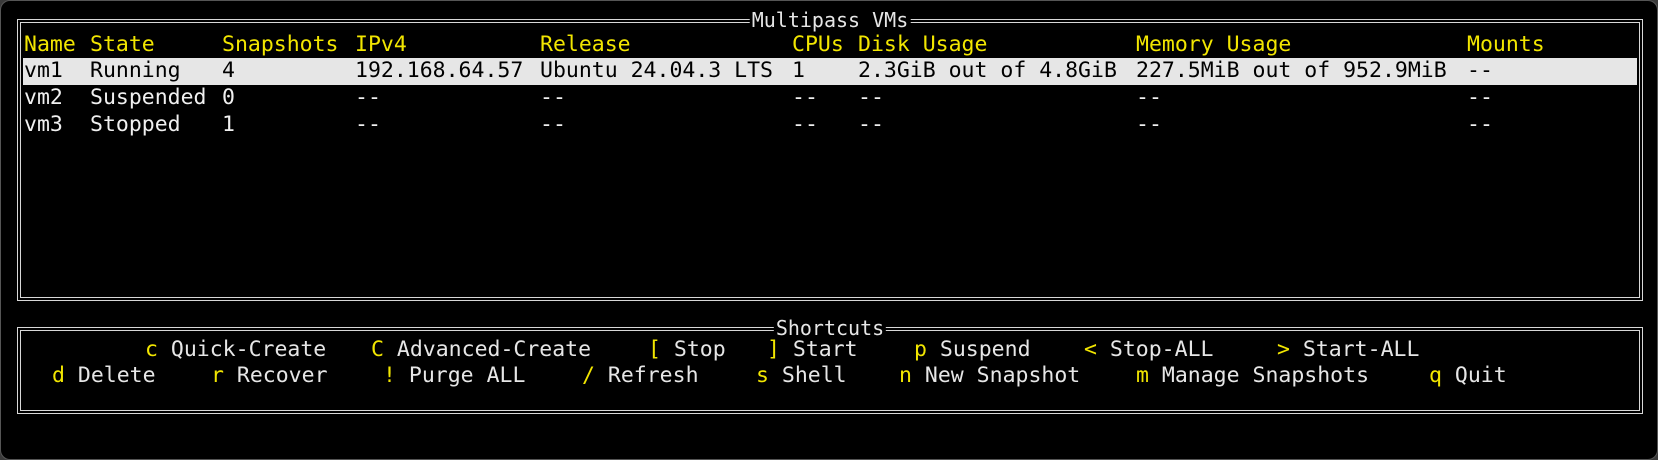  I want to click on column-header-ipv4: IPv4, so click(381, 44).